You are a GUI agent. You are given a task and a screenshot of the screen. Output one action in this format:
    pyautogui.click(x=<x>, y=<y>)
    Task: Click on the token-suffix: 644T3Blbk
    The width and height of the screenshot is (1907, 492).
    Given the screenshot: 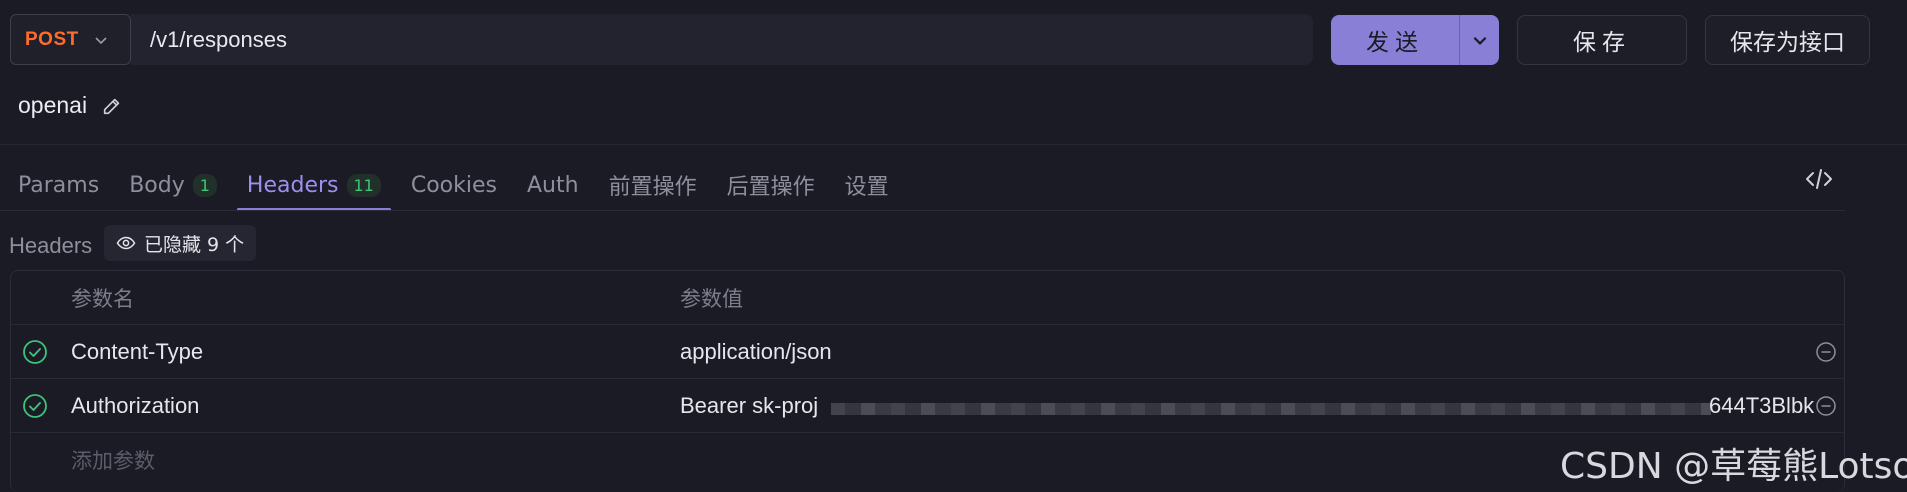 What is the action you would take?
    pyautogui.click(x=1762, y=405)
    